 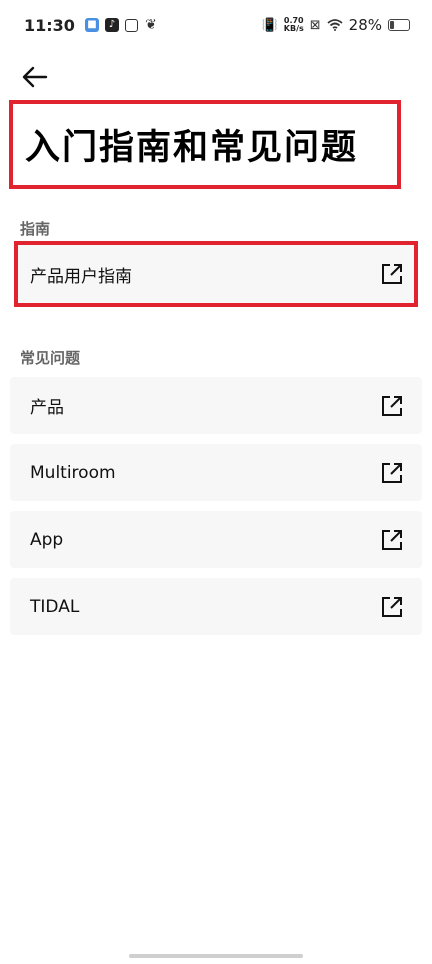 What do you see at coordinates (216, 25) in the screenshot?
I see `status-bar: 11:30 ■ ♪ ❦ 📳 0.70 KB/s ⊠ 28%` at bounding box center [216, 25].